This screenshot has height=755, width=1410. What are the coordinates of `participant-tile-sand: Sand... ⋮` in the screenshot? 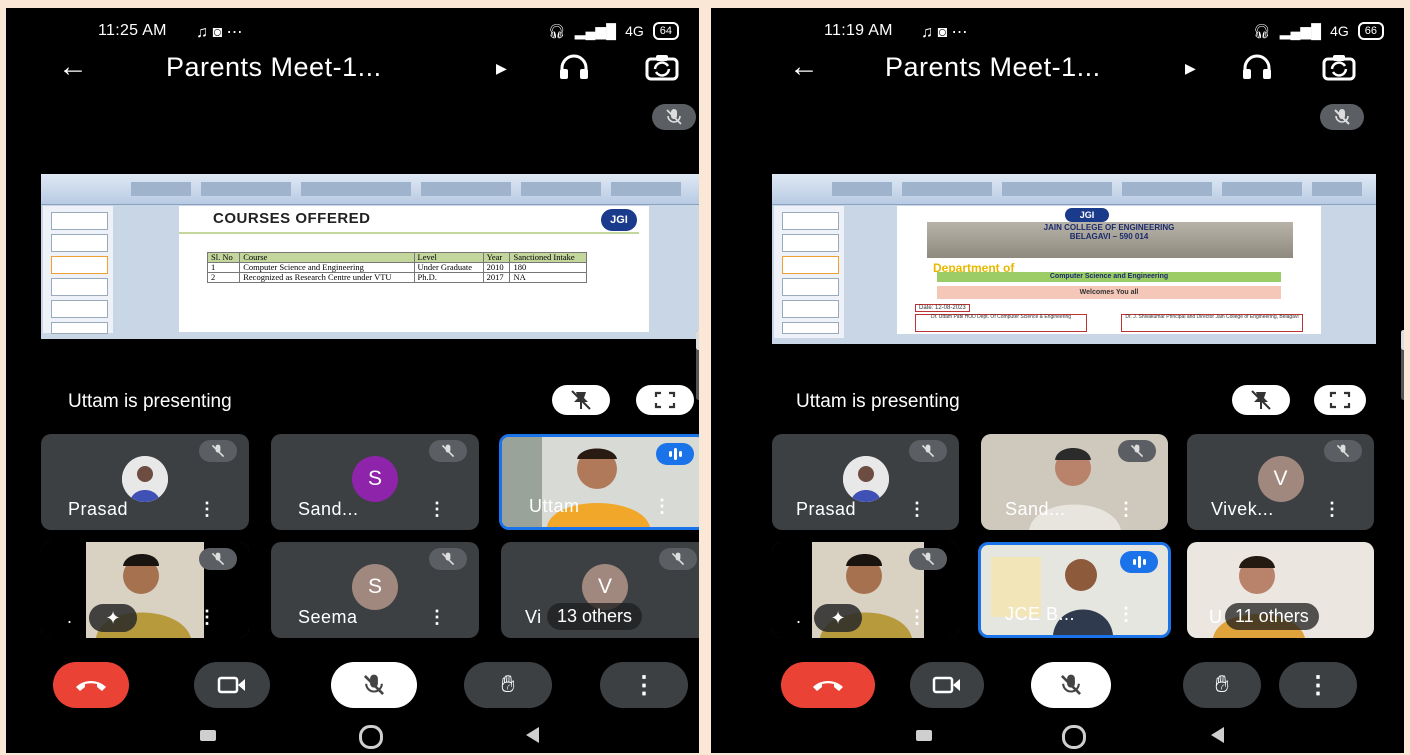 It's located at (1074, 482).